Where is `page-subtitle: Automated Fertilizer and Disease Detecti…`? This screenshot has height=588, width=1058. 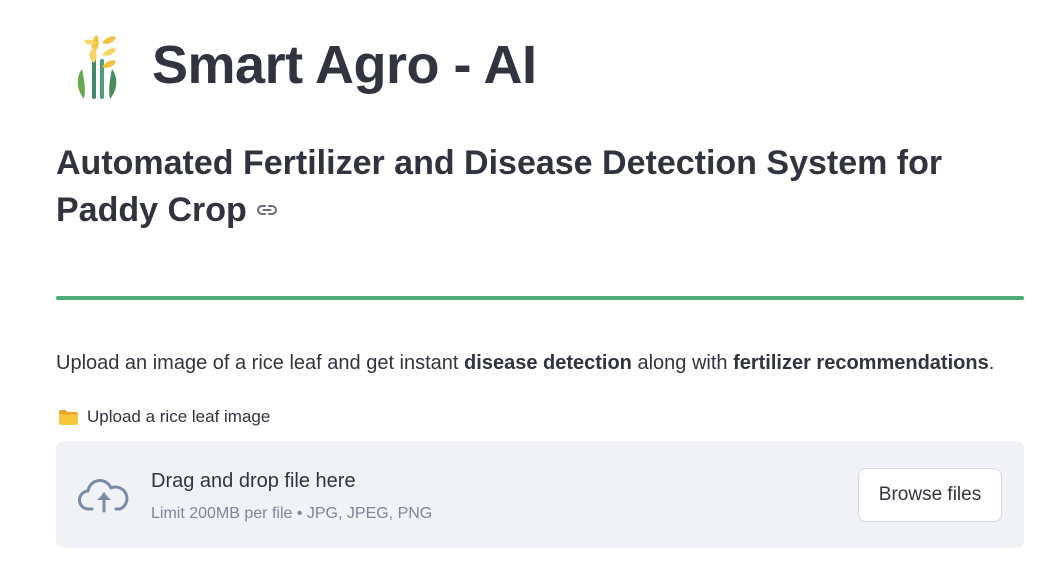 page-subtitle: Automated Fertilizer and Disease Detecti… is located at coordinates (536, 187).